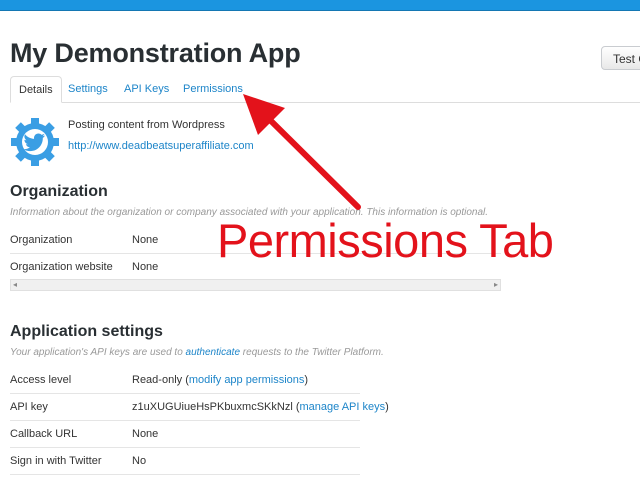  Describe the element at coordinates (15, 285) in the screenshot. I see `scroll-left-icon: ◂` at that location.